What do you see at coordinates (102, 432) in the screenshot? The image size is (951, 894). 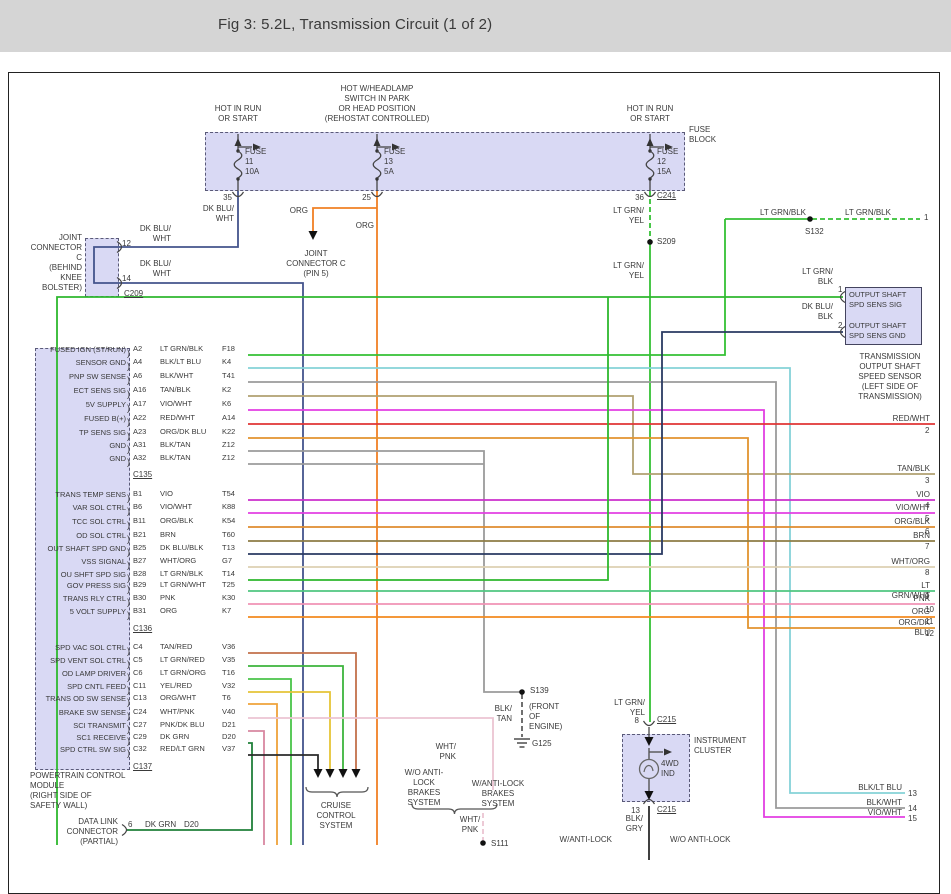 I see `pcm-signal-A23: TP SENS SIG` at bounding box center [102, 432].